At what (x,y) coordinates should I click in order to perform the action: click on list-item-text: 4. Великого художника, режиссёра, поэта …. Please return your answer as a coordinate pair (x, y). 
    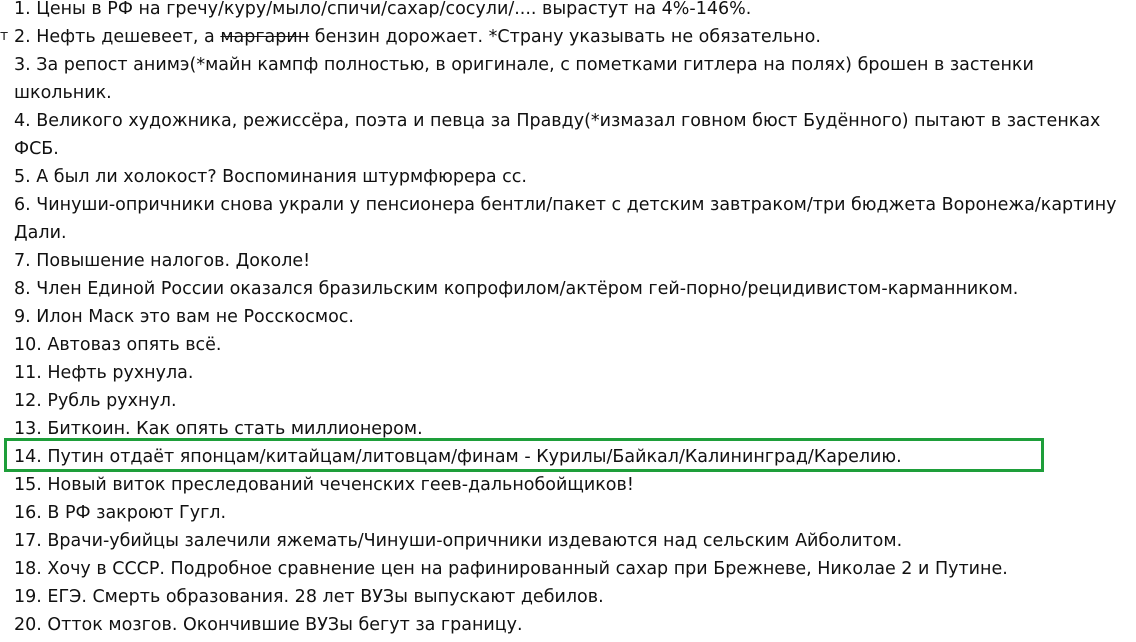
    Looking at the image, I should click on (557, 135).